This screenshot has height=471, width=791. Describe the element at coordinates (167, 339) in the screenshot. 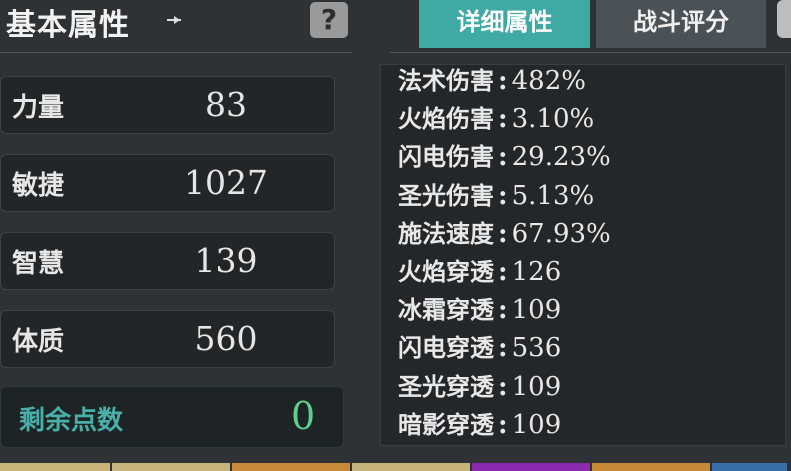

I see `stat-row-constitution: 体质 560` at that location.